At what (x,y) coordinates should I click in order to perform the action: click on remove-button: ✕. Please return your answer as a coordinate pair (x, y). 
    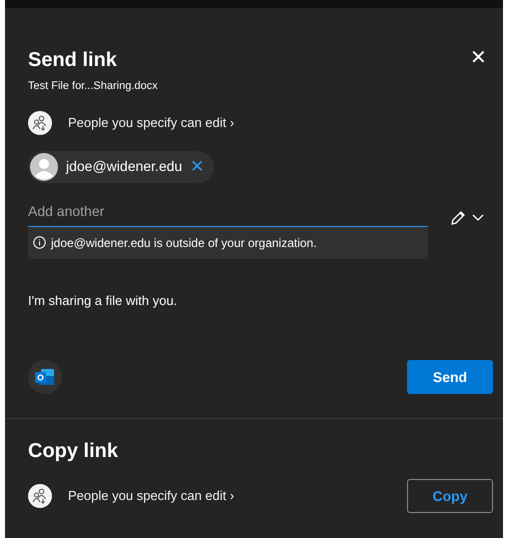
    Looking at the image, I should click on (197, 166).